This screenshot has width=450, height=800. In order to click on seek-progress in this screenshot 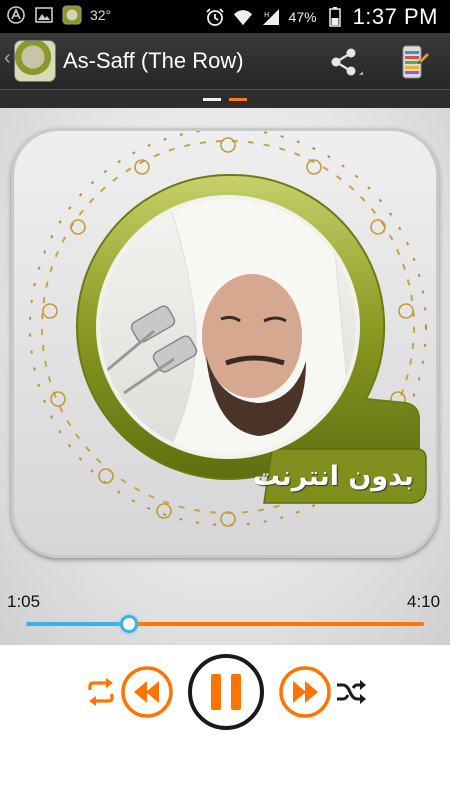, I will do `click(78, 624)`.